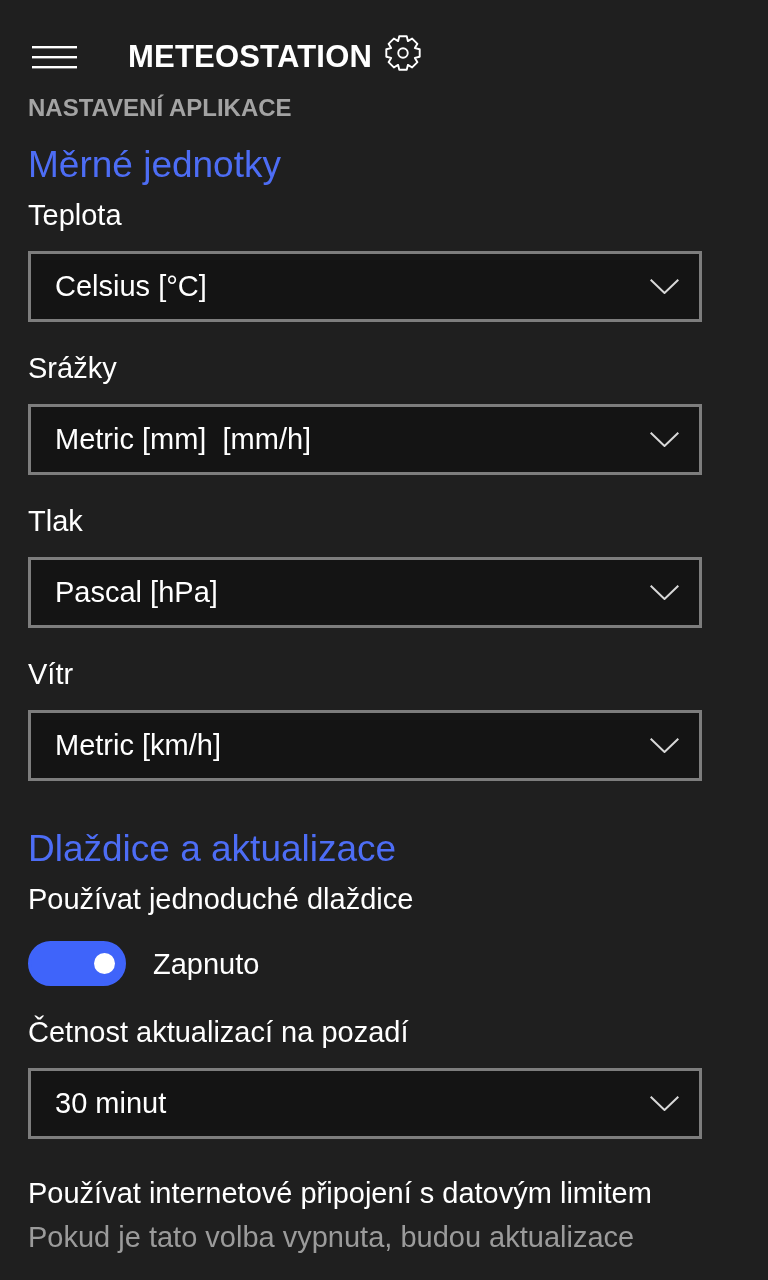 The height and width of the screenshot is (1280, 768). Describe the element at coordinates (365, 439) in the screenshot. I see `dropdown: Metric [mm] [mm/h]` at that location.